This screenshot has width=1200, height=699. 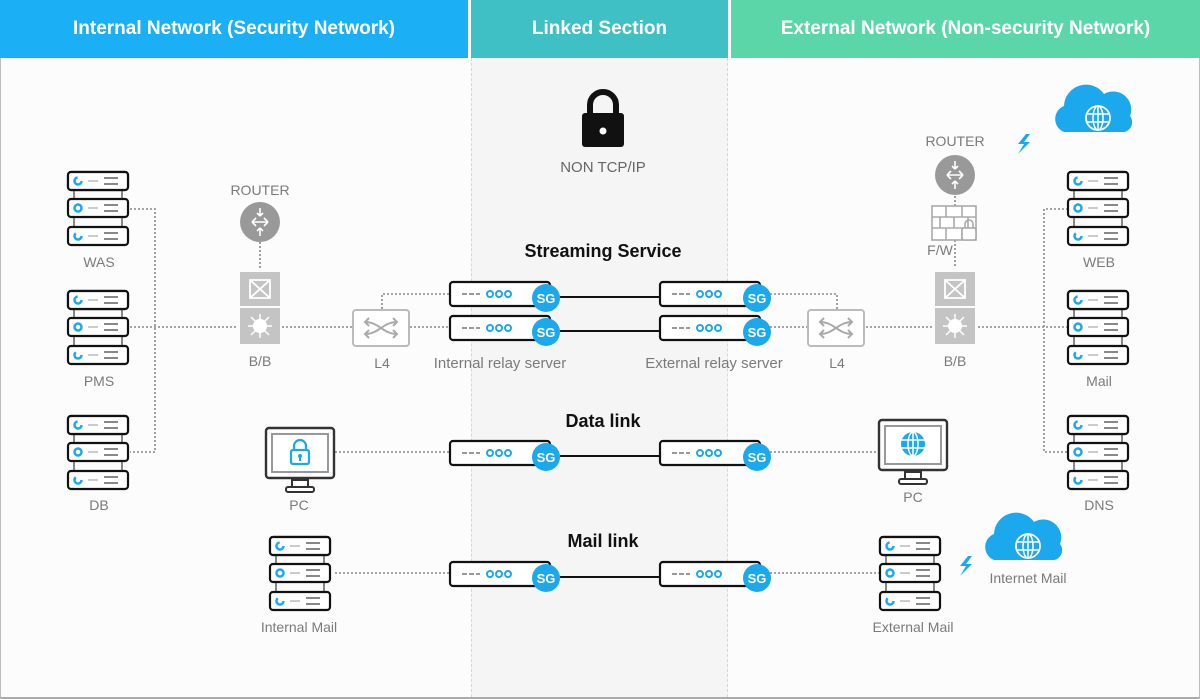 I want to click on pc-internal, so click(x=300, y=460).